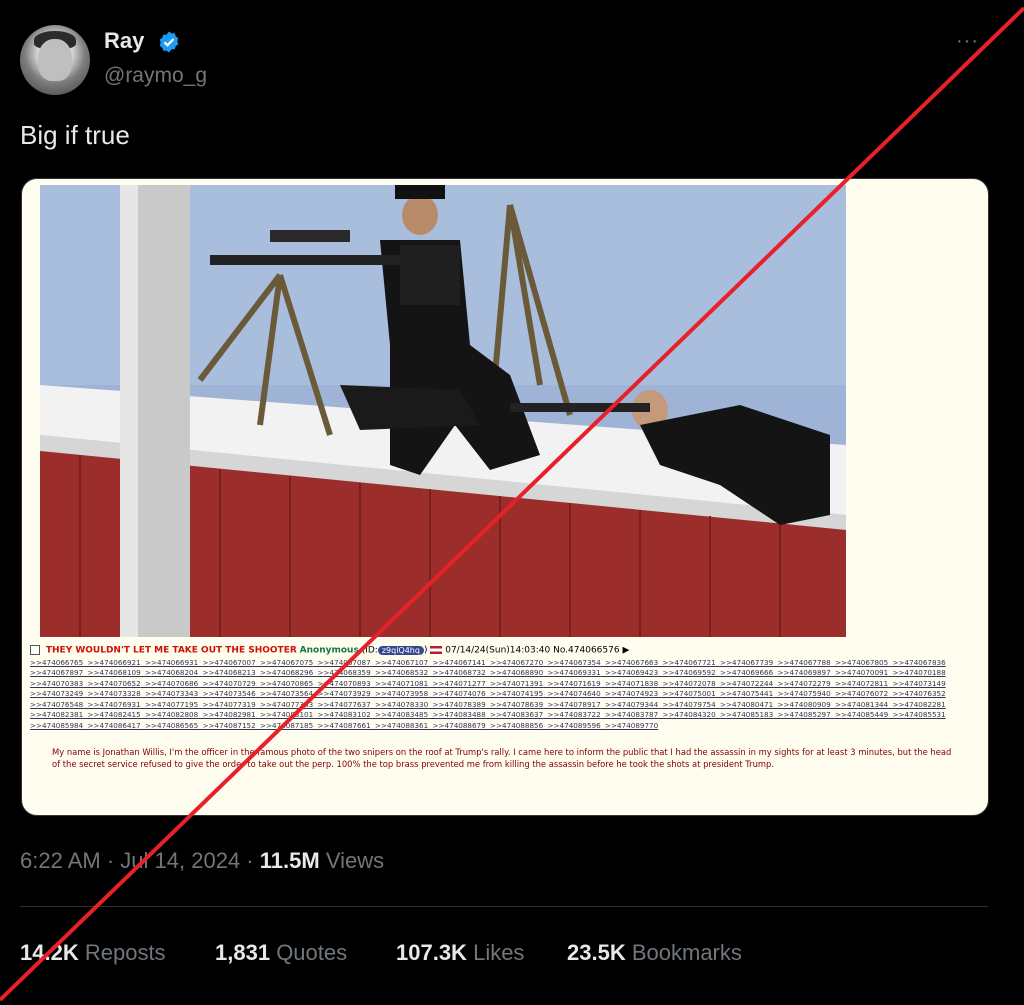 The width and height of the screenshot is (1024, 1005). I want to click on reply-link: >>474089770, so click(631, 725).